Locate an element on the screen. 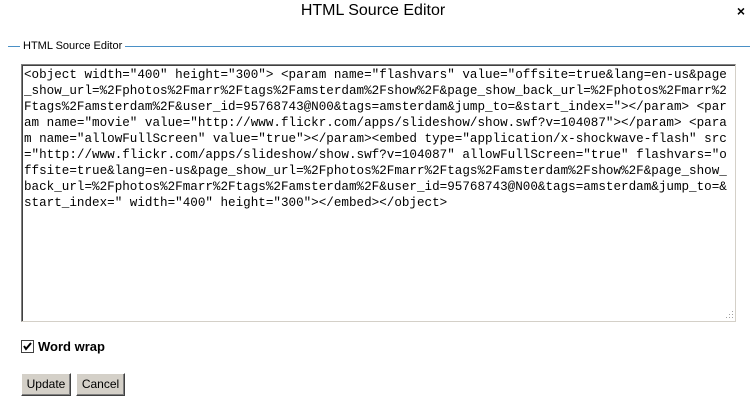 The image size is (756, 404). cancel-button: Cancel is located at coordinates (100, 384).